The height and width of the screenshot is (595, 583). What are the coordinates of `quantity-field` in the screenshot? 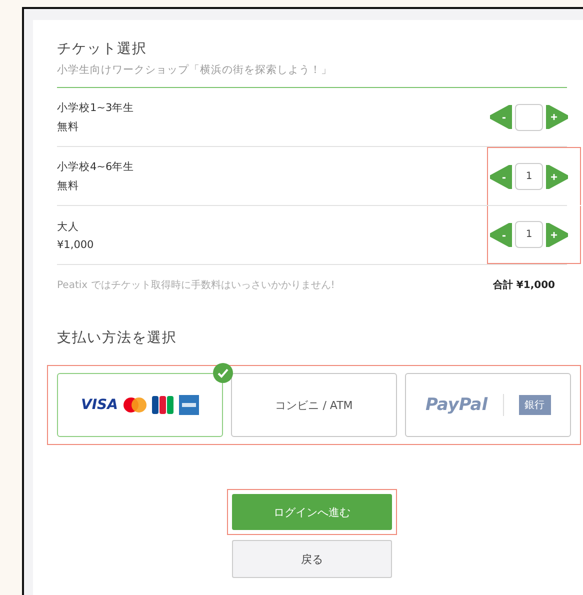 It's located at (529, 117).